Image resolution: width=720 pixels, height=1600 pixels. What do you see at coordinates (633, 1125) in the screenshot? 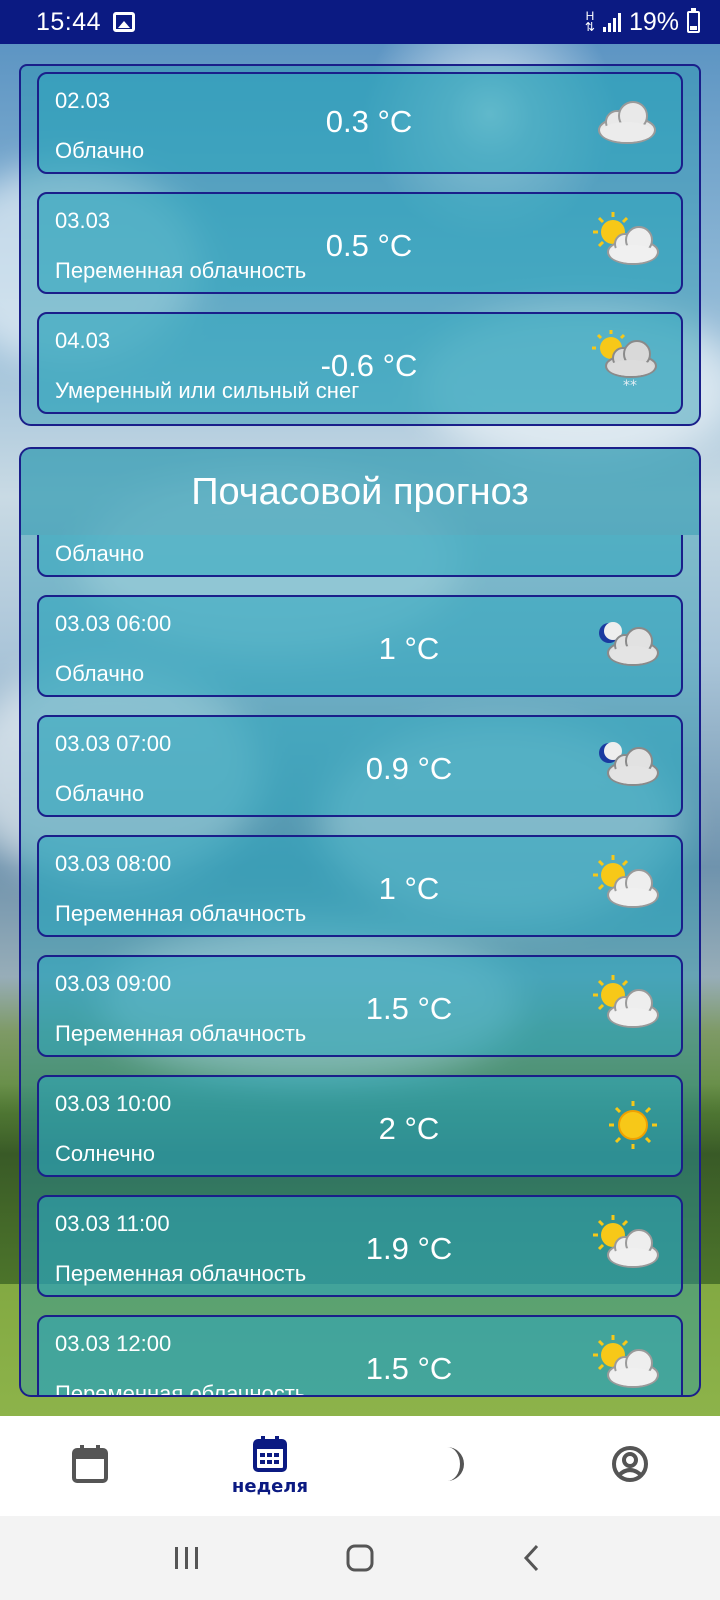
I see `sun-icon` at bounding box center [633, 1125].